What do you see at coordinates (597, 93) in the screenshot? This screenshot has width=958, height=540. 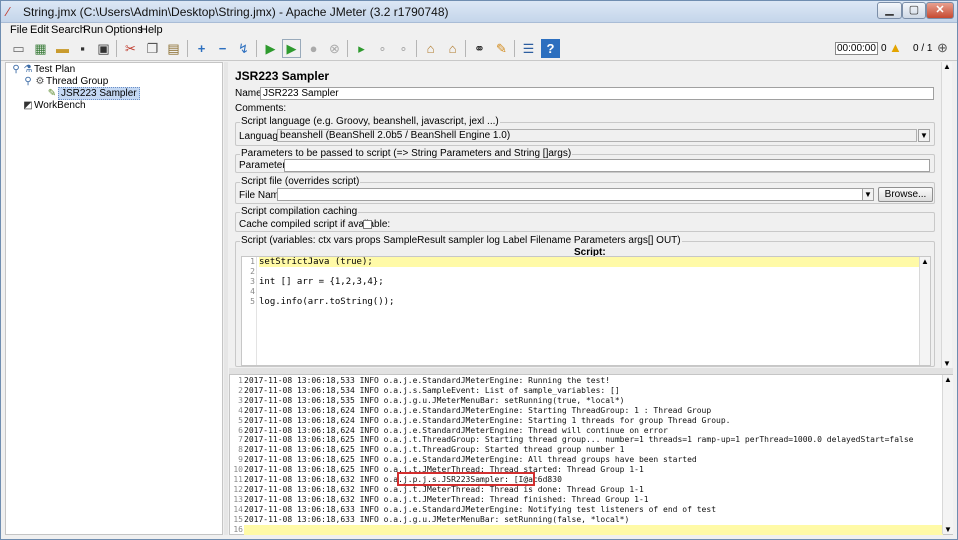 I see `name-field: JSR223 Sampler` at bounding box center [597, 93].